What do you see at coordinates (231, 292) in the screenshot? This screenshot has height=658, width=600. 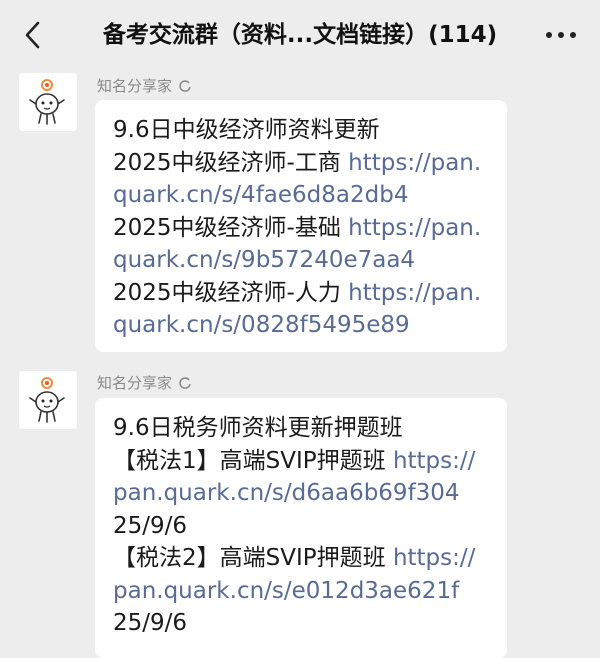 I see `line-text: 2025中级经济师-人力` at bounding box center [231, 292].